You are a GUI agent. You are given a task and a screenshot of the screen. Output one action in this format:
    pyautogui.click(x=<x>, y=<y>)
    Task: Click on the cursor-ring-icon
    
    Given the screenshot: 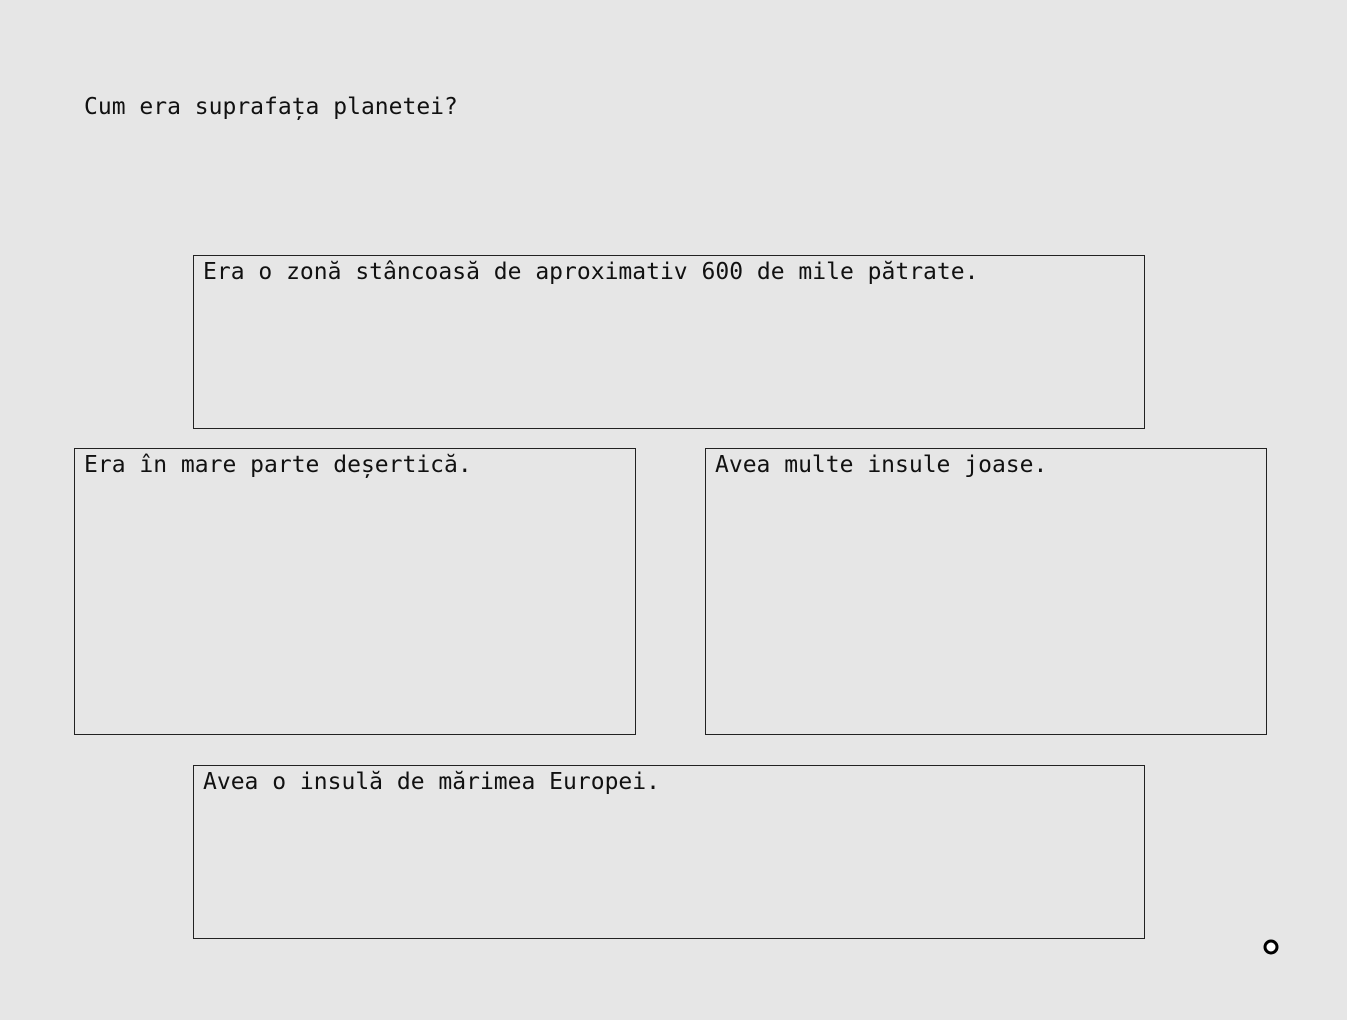 What is the action you would take?
    pyautogui.click(x=1271, y=947)
    